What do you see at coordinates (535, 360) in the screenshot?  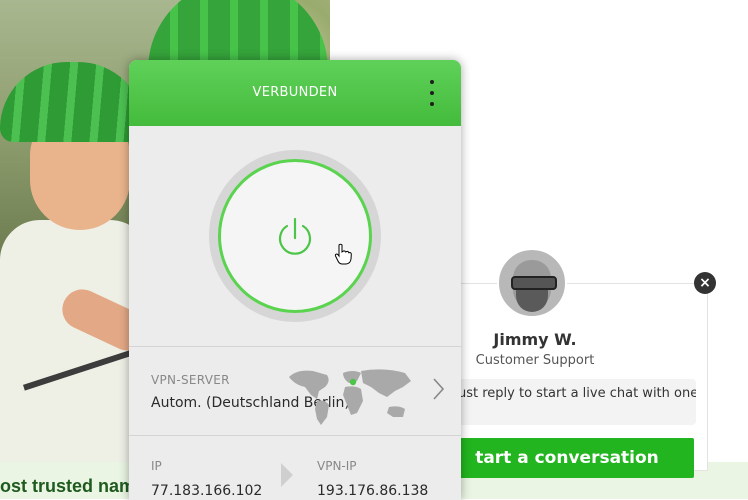 I see `agent-role: Customer Support` at bounding box center [535, 360].